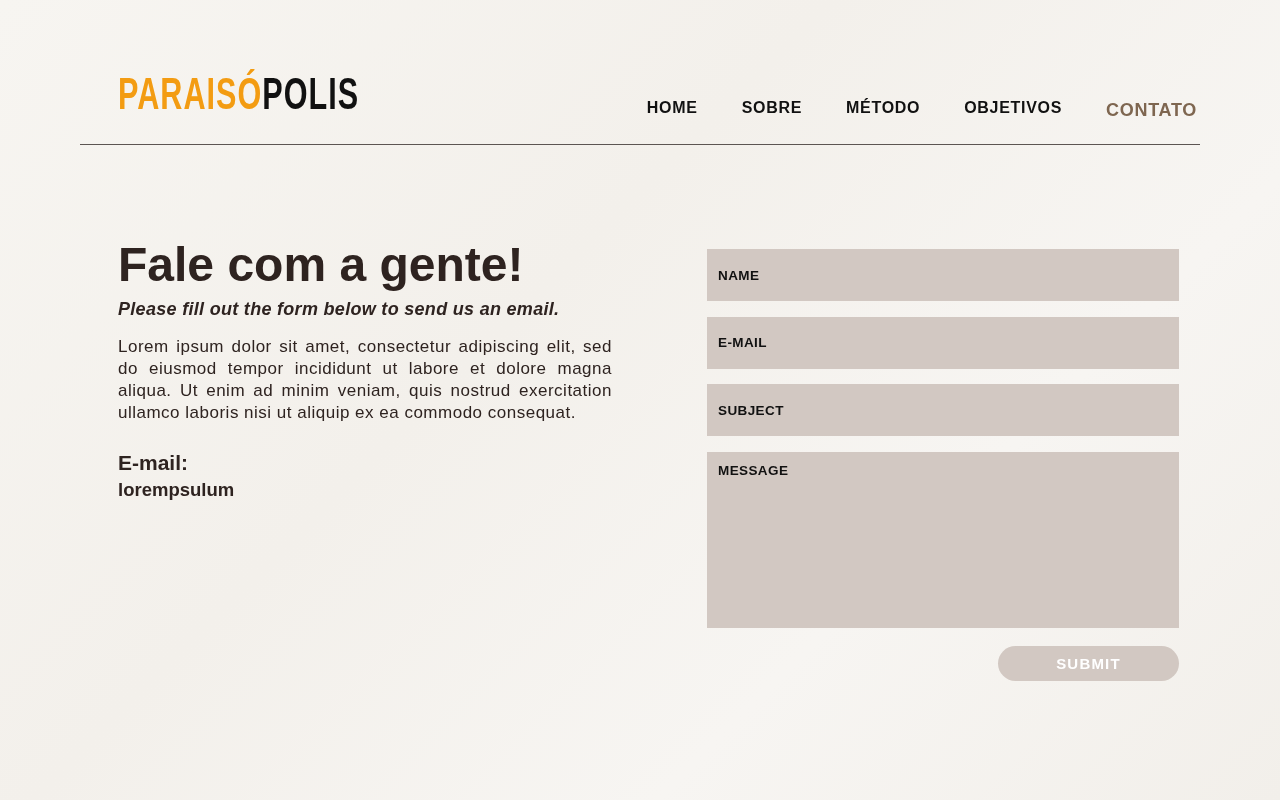  What do you see at coordinates (177, 489) in the screenshot?
I see `email-address: lorempsulum` at bounding box center [177, 489].